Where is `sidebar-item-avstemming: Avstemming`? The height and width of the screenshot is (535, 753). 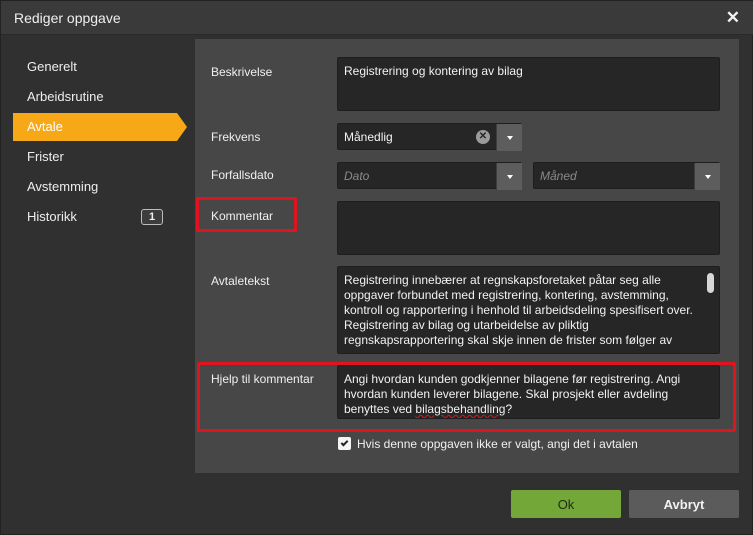
sidebar-item-avstemming: Avstemming is located at coordinates (95, 187).